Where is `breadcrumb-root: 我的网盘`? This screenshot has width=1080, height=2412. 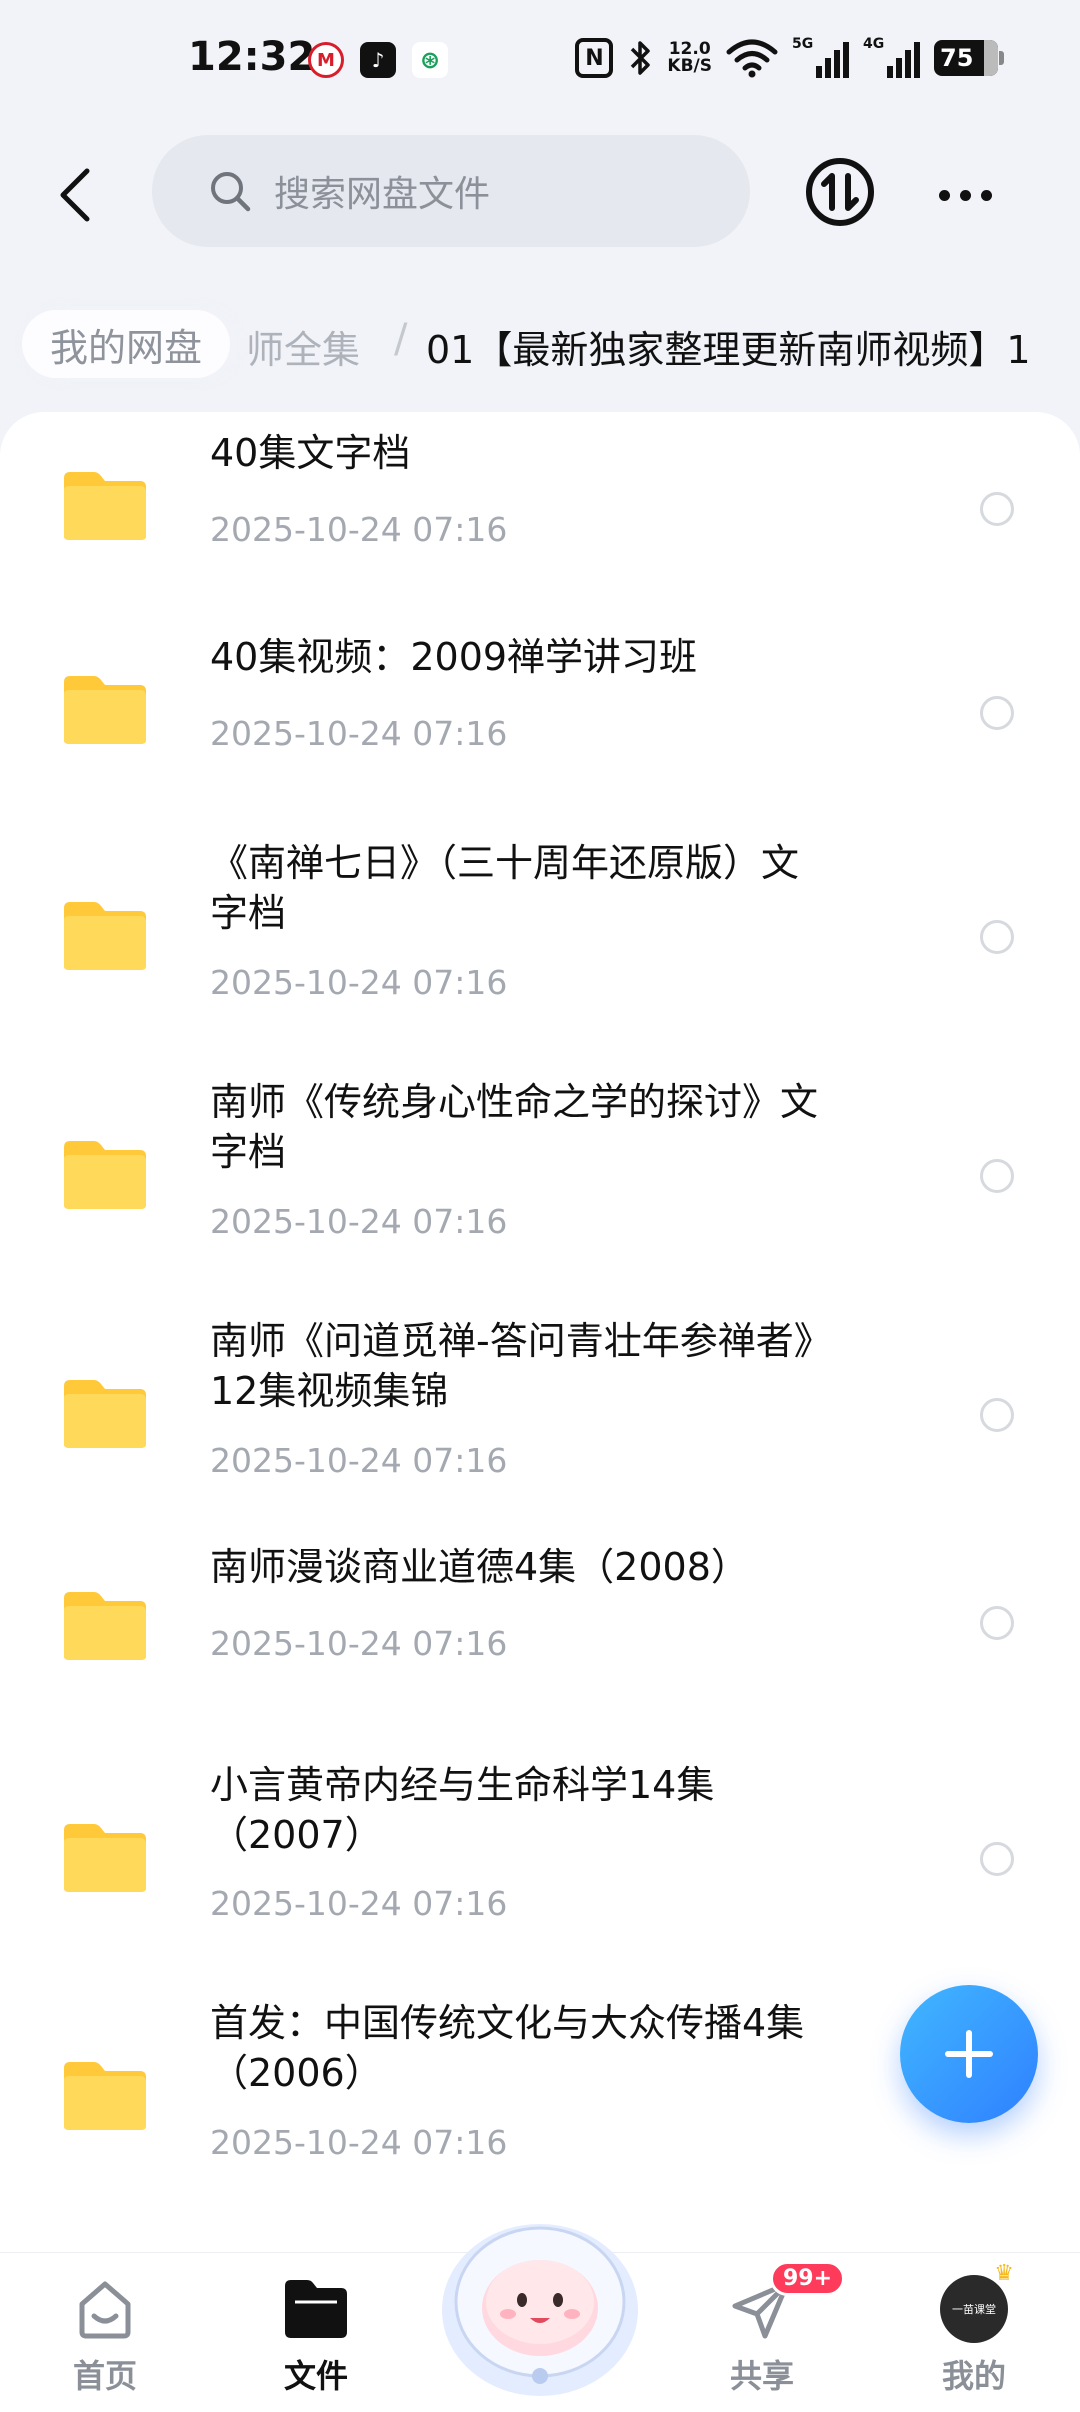
breadcrumb-root: 我的网盘 is located at coordinates (126, 344).